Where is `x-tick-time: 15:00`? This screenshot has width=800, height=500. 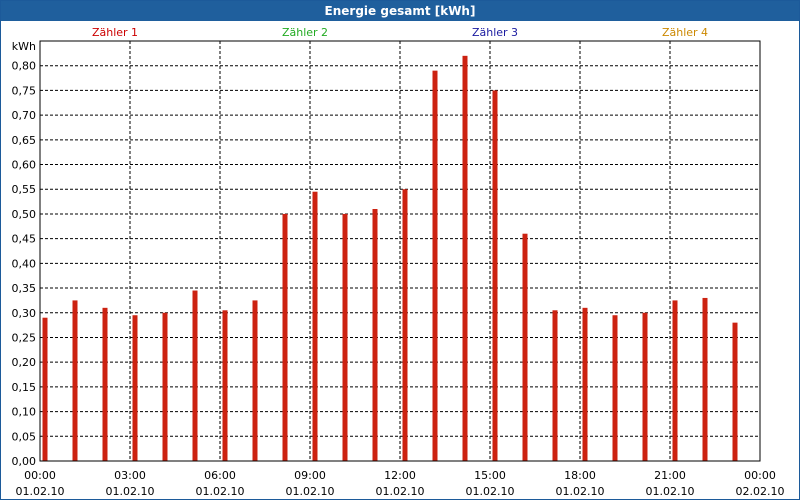
x-tick-time: 15:00 is located at coordinates (490, 475).